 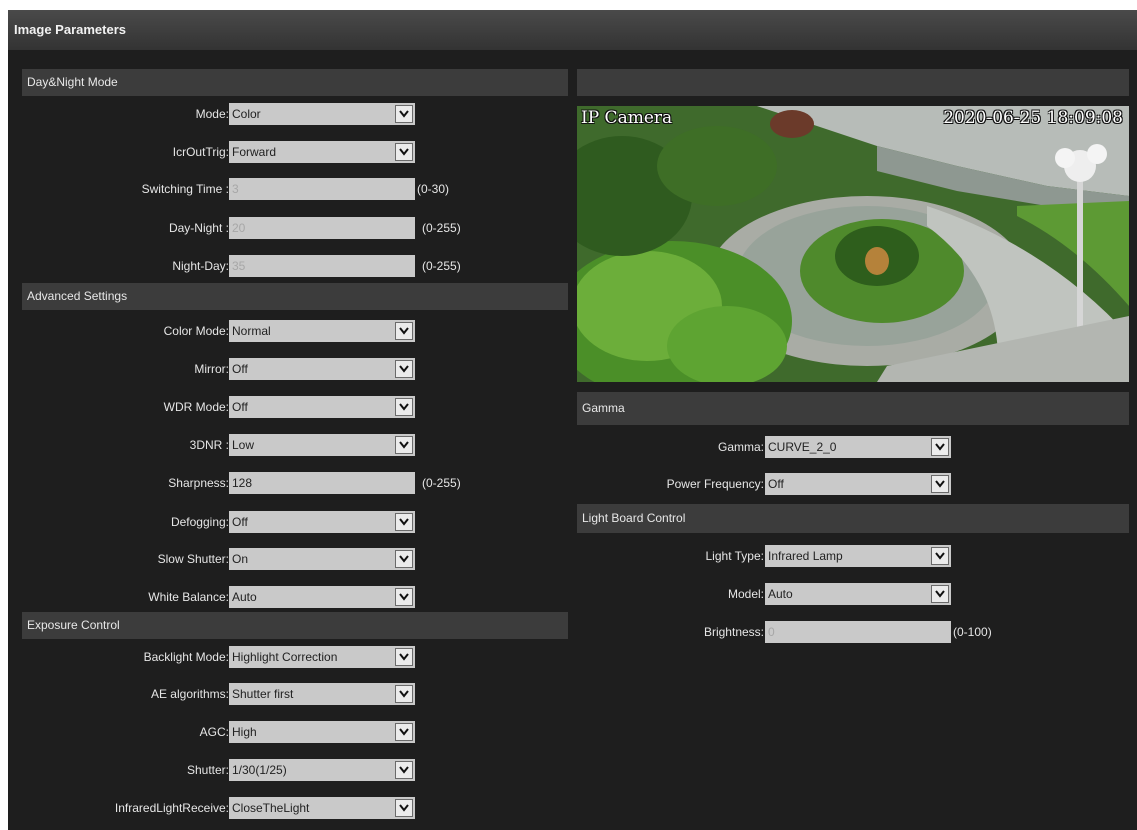 I want to click on backlight-mode-label: Backlight Mode:, so click(x=186, y=657).